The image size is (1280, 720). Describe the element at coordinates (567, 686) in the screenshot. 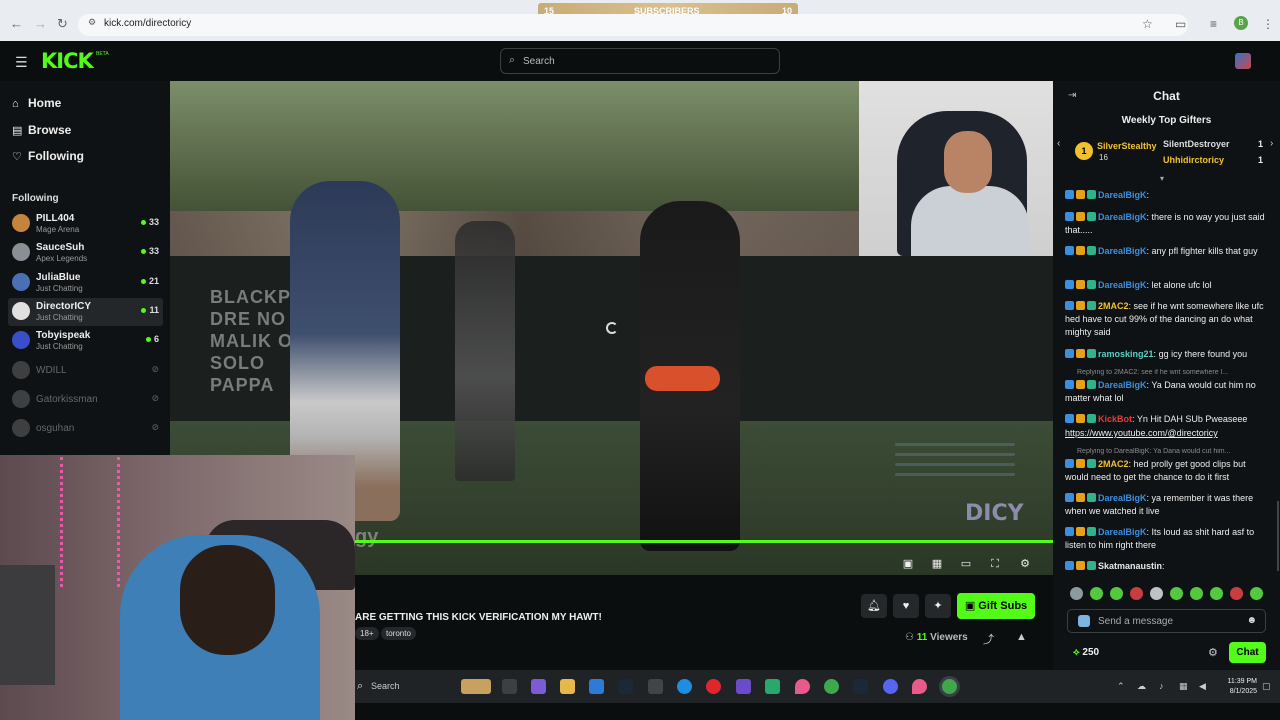

I see `file-explorer-icon` at that location.